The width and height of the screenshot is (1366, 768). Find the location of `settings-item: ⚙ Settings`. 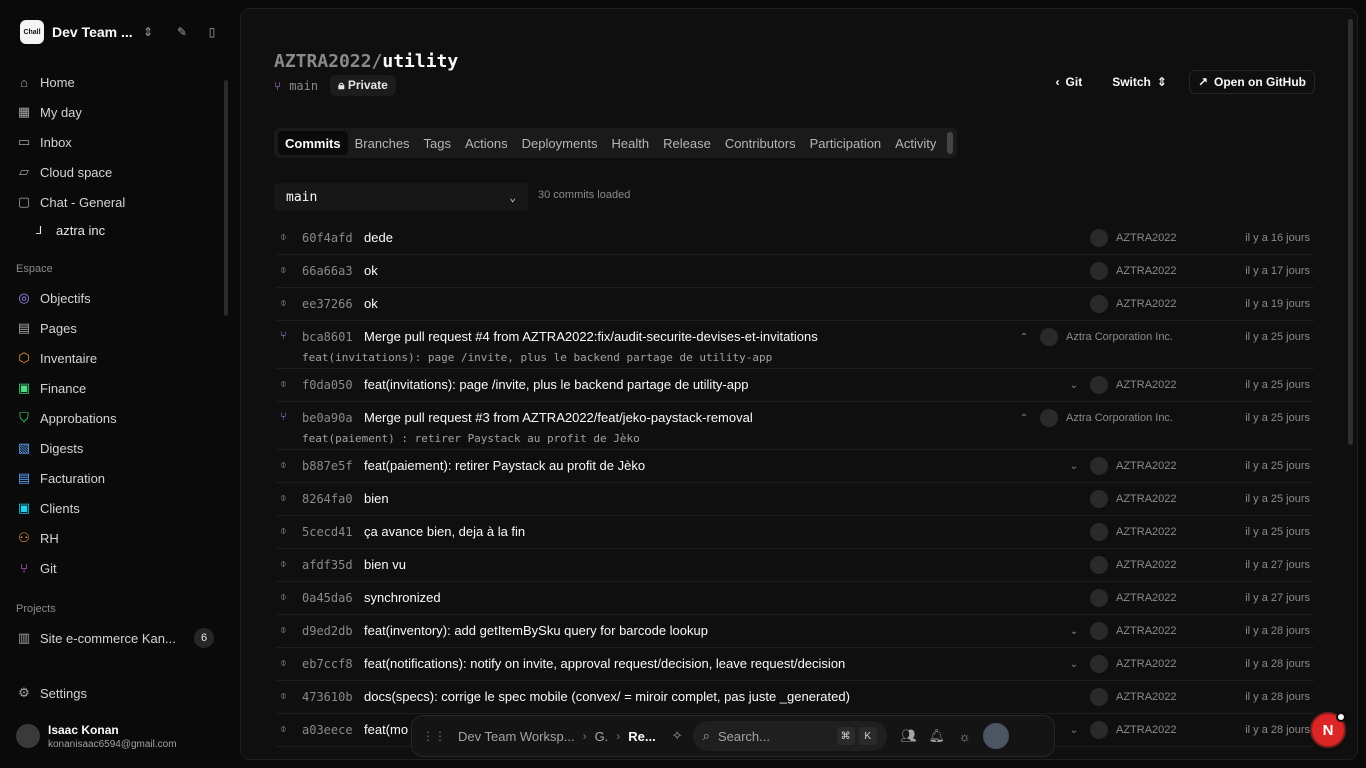

settings-item: ⚙ Settings is located at coordinates (113, 693).